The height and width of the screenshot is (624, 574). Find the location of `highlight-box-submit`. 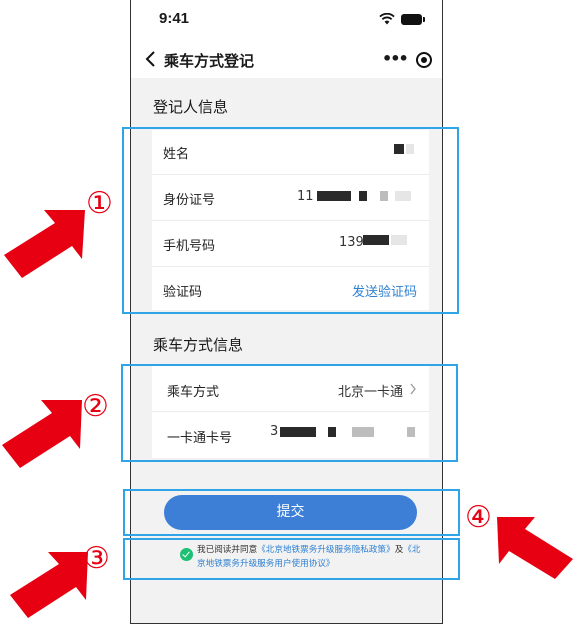

highlight-box-submit is located at coordinates (291, 512).